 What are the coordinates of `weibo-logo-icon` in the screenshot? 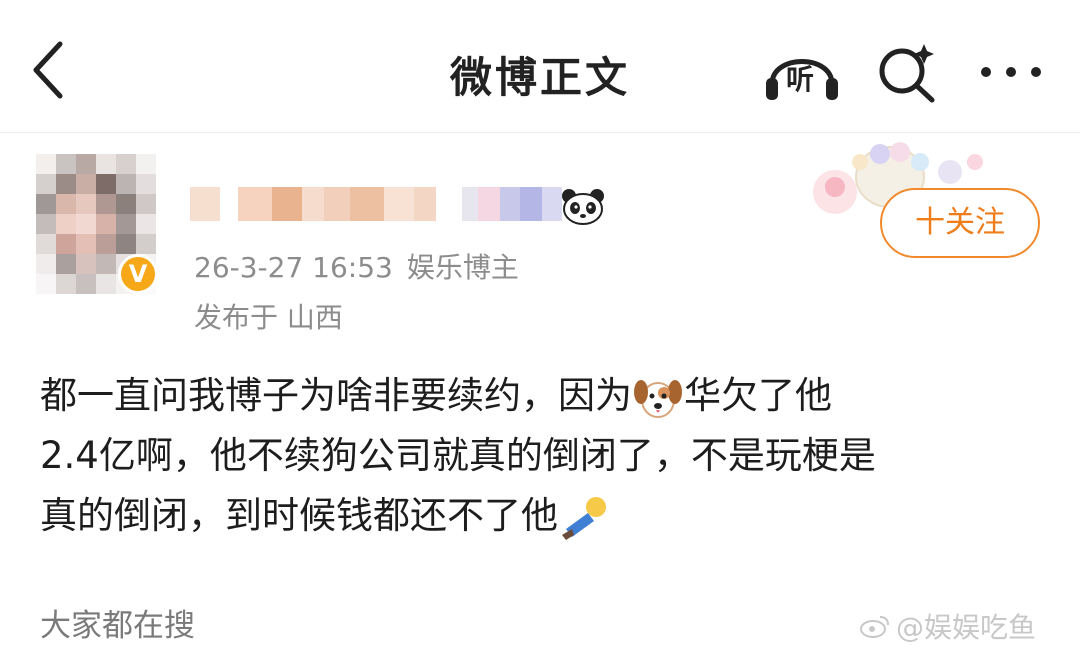 It's located at (874, 627).